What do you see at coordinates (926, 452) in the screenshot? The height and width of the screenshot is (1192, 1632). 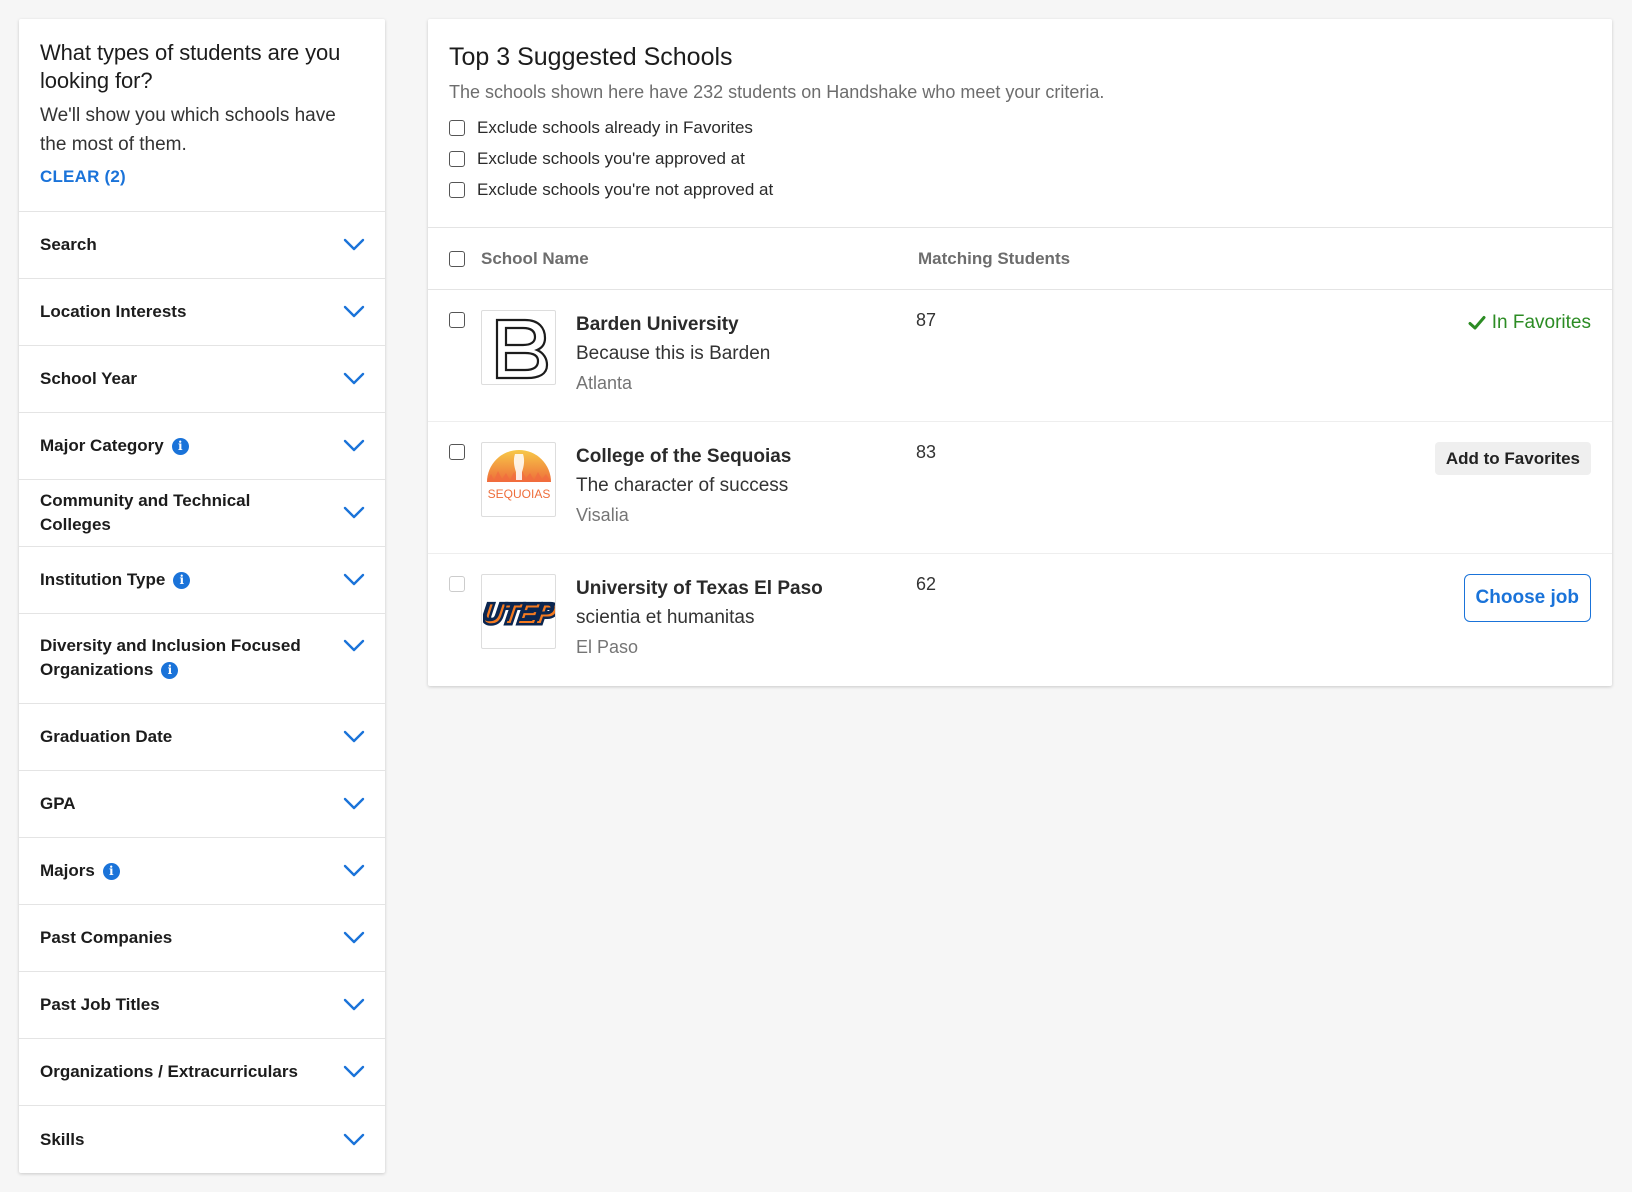 I see `matching-count: 83` at bounding box center [926, 452].